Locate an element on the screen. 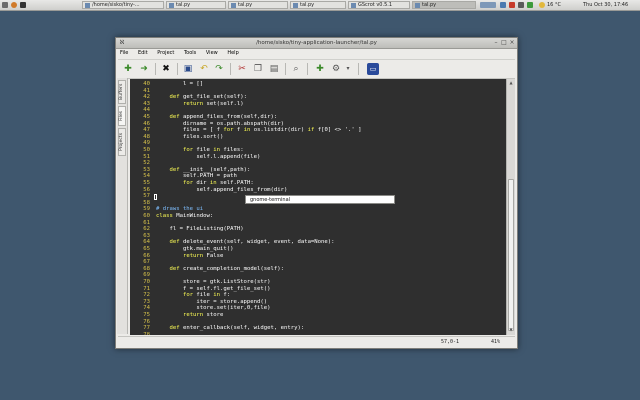  code-line: # draws the ui is located at coordinates (180, 209).